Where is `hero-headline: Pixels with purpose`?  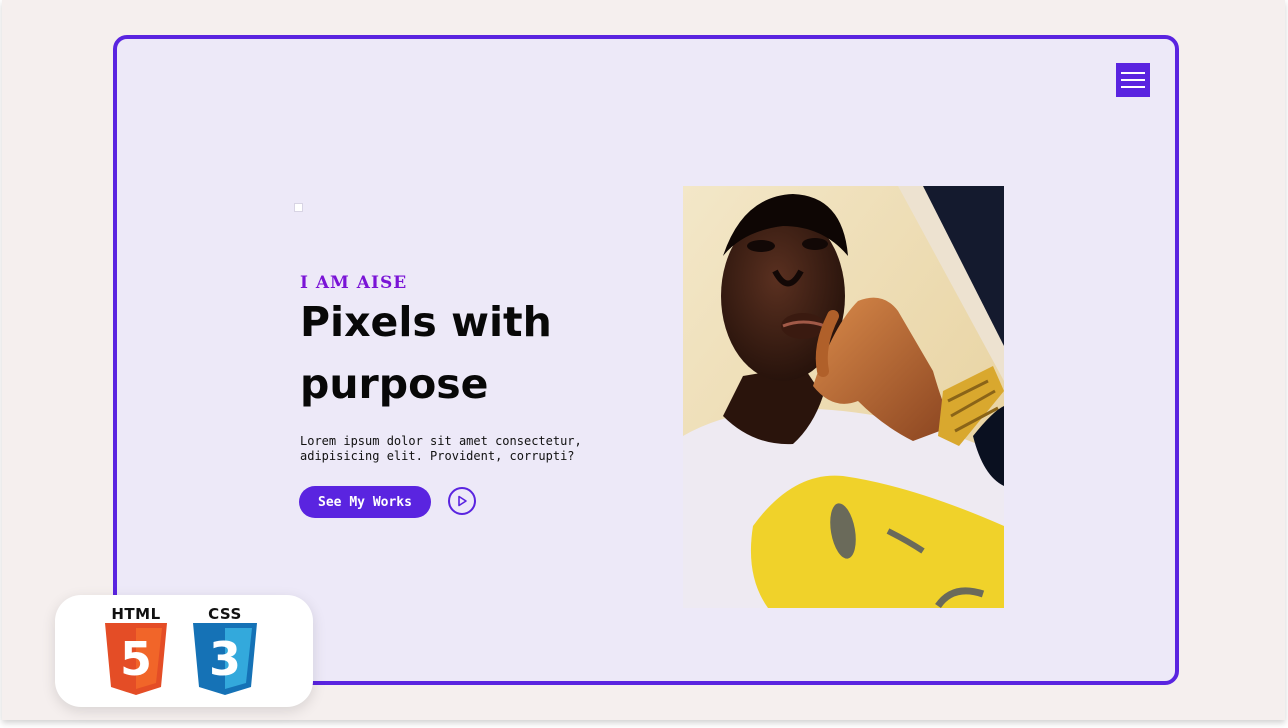 hero-headline: Pixels with purpose is located at coordinates (426, 353).